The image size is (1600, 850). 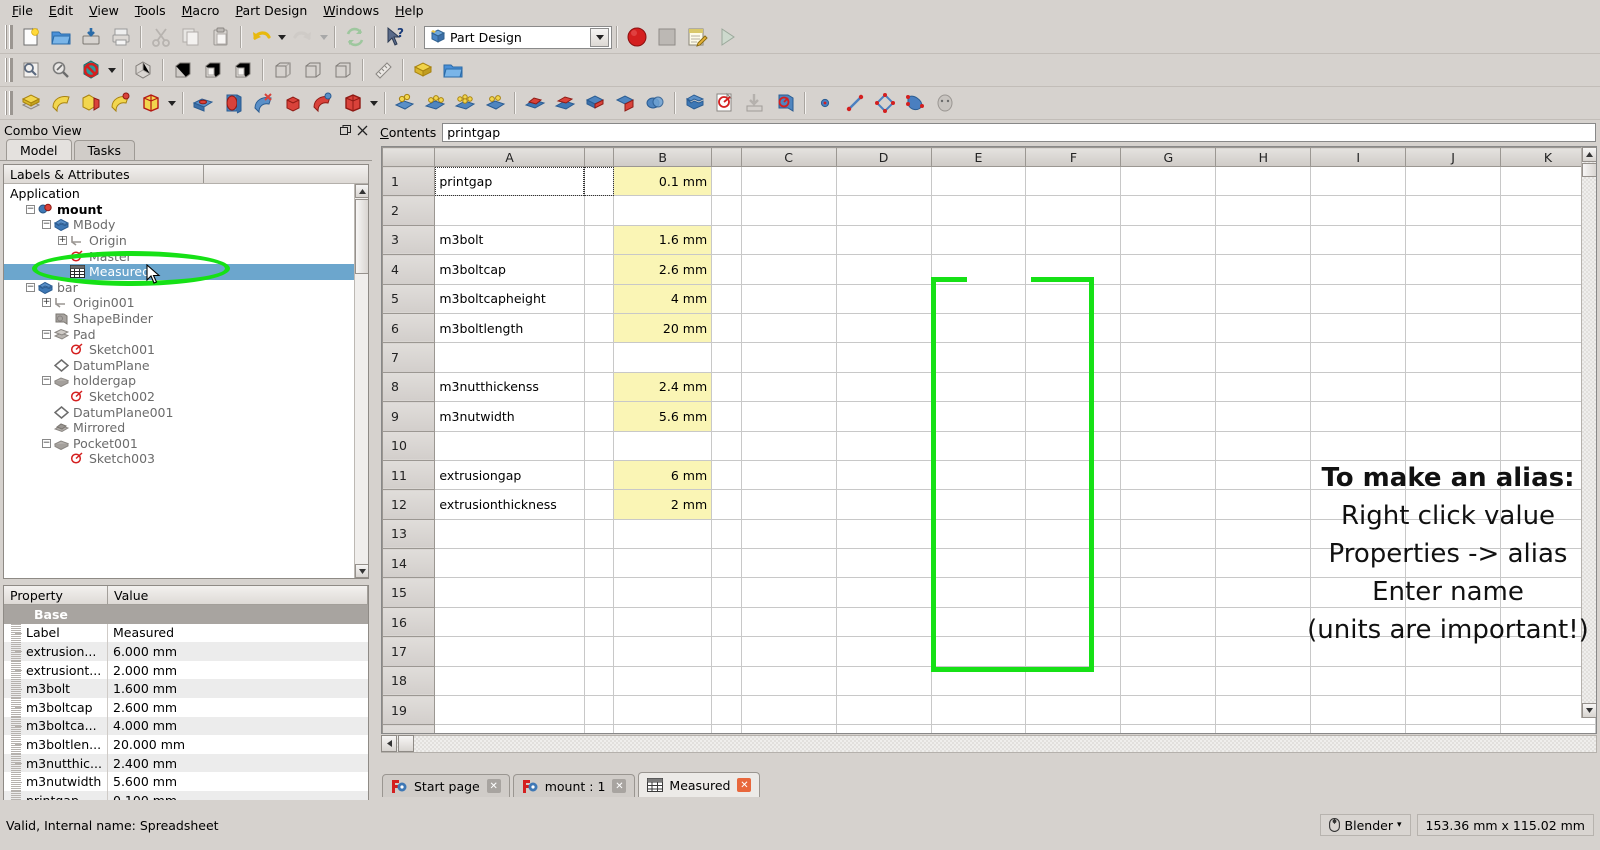 I want to click on cell-G3, so click(x=1168, y=240).